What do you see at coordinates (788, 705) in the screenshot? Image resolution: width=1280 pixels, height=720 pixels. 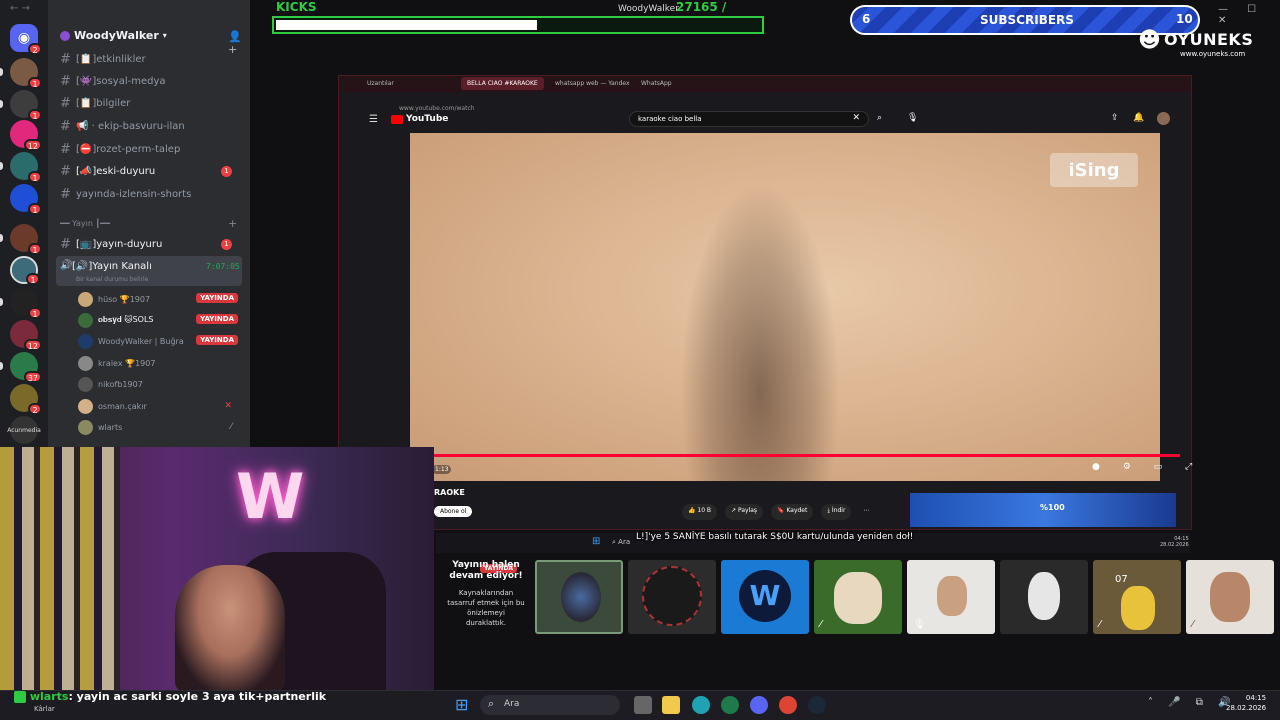 I see `chrome-icon` at bounding box center [788, 705].